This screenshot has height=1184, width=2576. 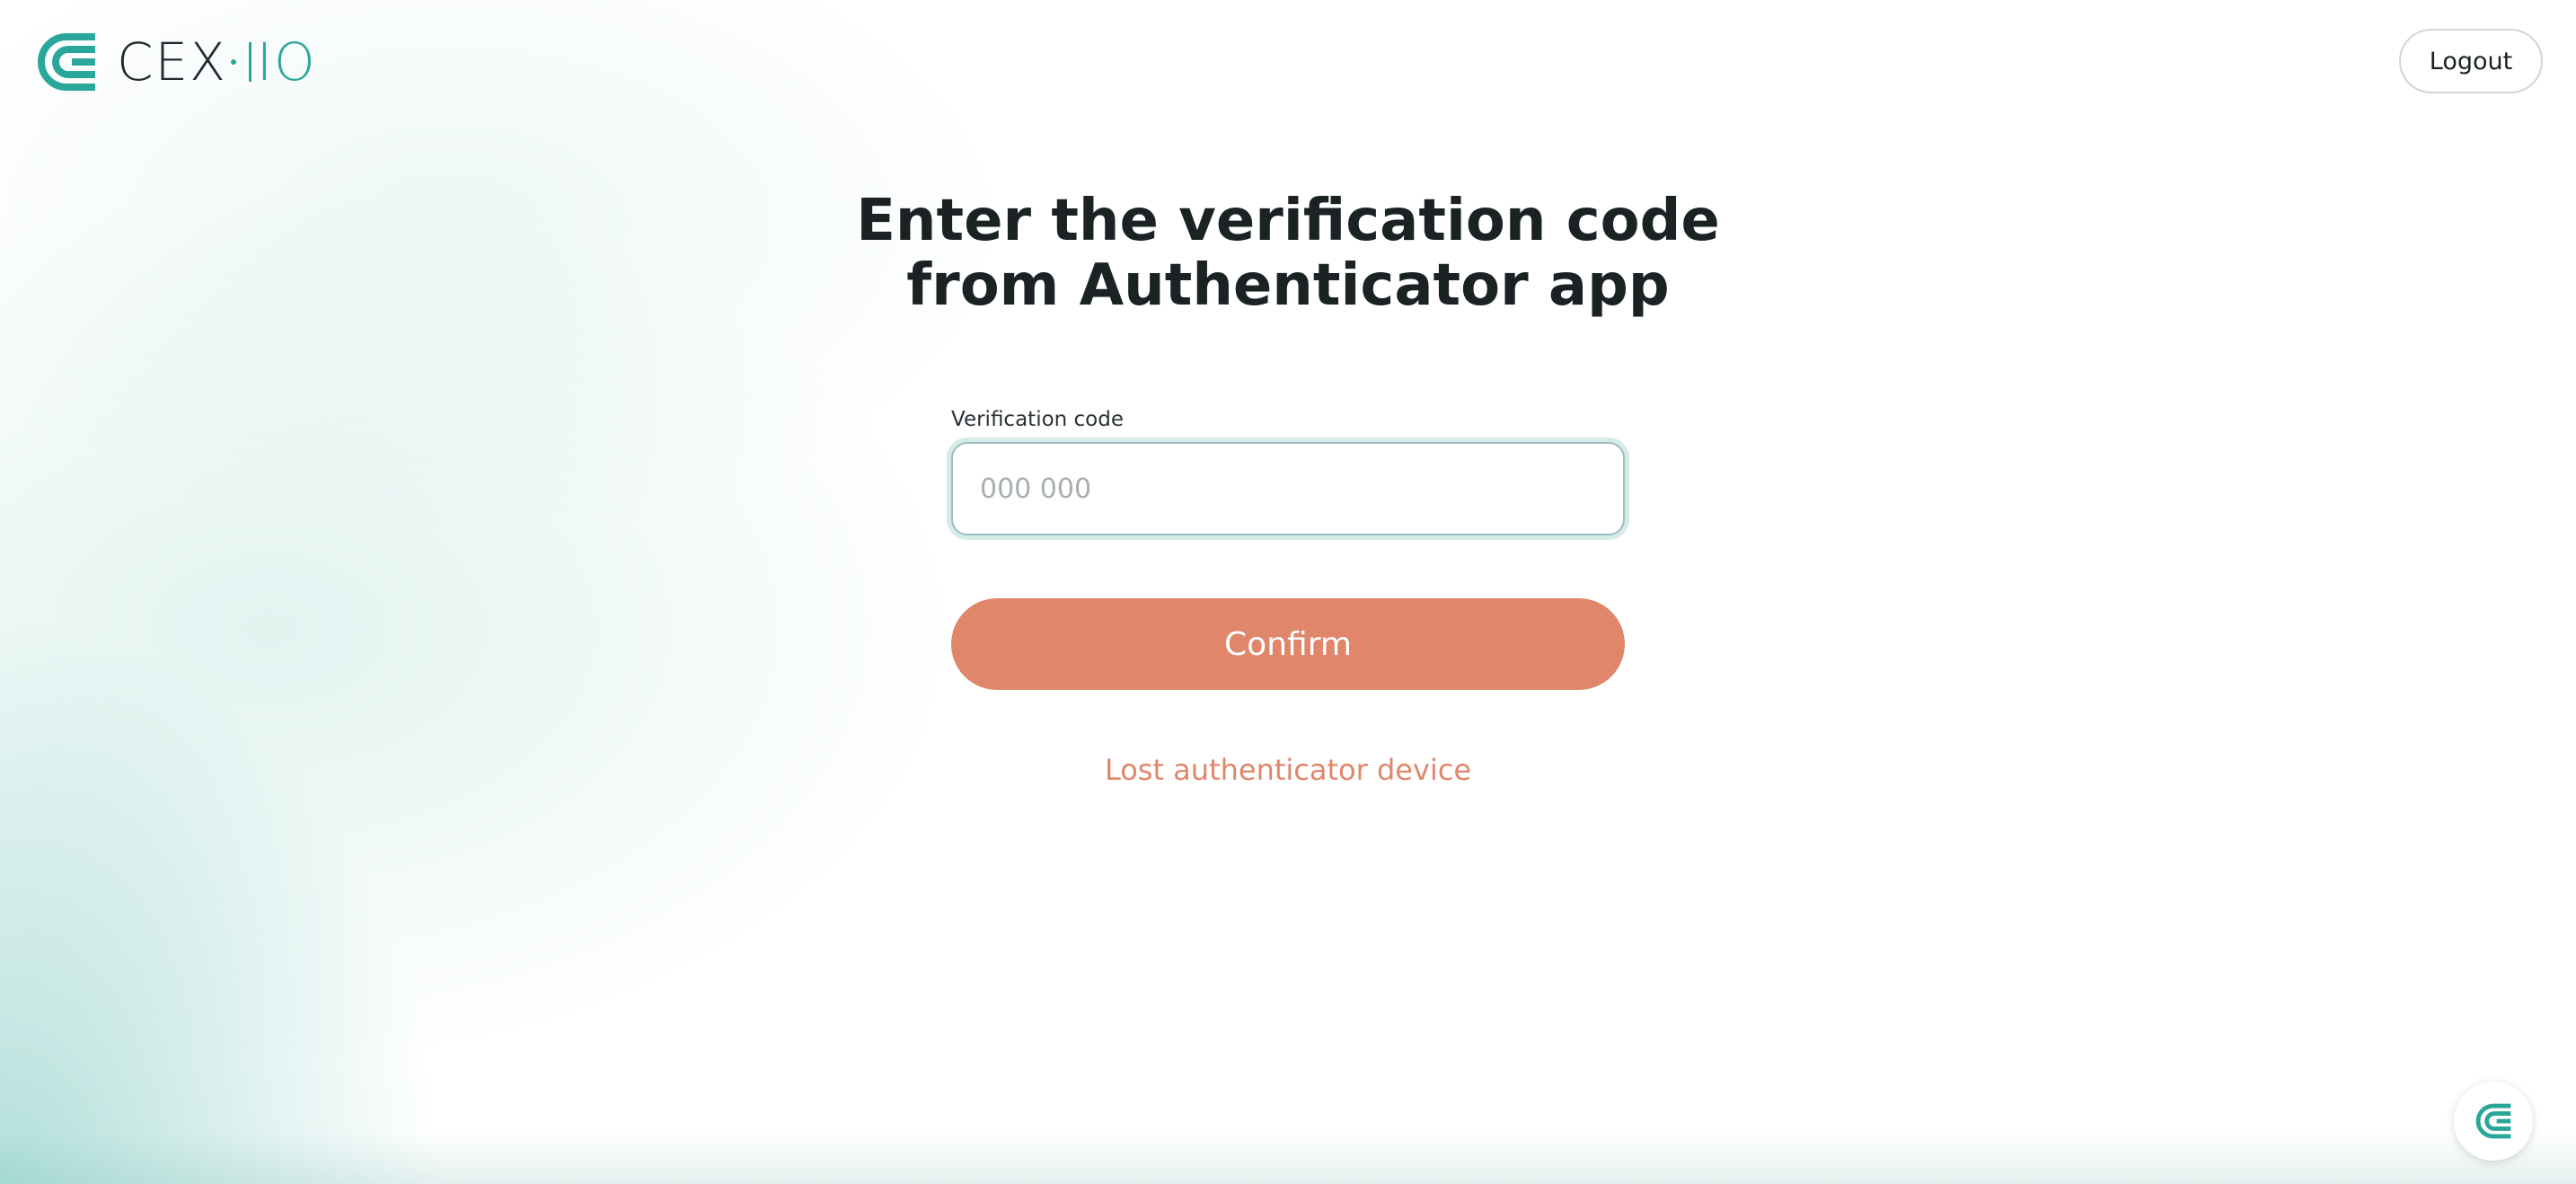 What do you see at coordinates (2471, 61) in the screenshot?
I see `logout-button: Logout` at bounding box center [2471, 61].